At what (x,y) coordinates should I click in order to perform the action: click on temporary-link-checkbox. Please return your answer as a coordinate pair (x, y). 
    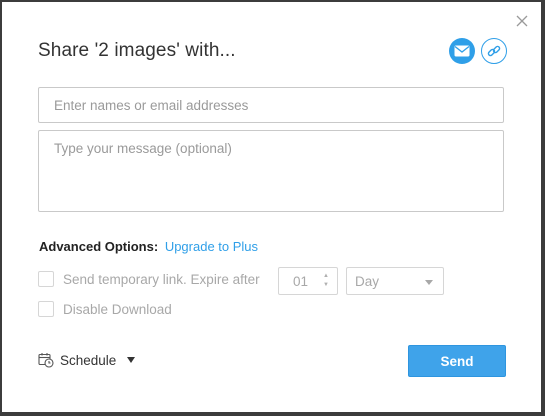
    Looking at the image, I should click on (46, 279).